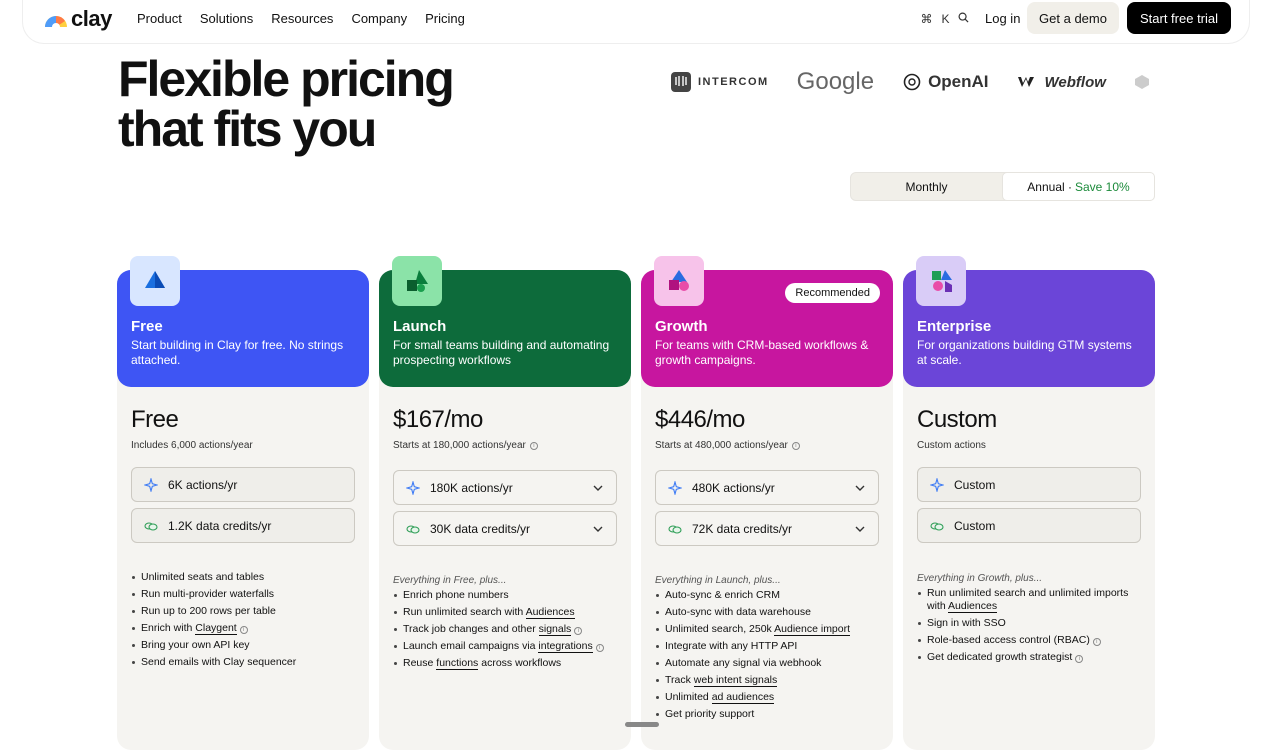 The width and height of the screenshot is (1280, 750). What do you see at coordinates (963, 19) in the screenshot?
I see `search-icon` at bounding box center [963, 19].